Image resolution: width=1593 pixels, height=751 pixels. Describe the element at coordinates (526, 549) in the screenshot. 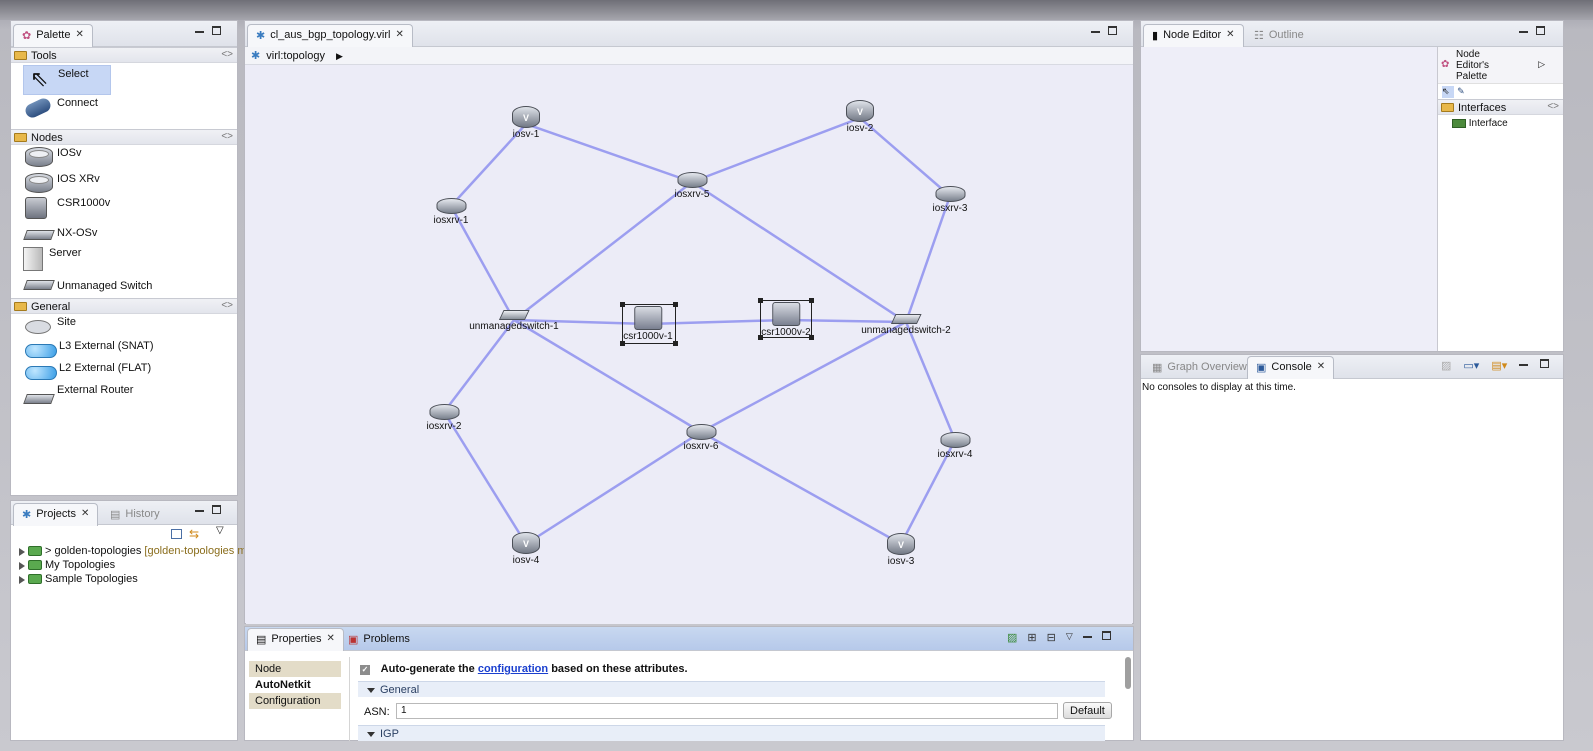

I see `node-iosv-4: iosv-4` at that location.